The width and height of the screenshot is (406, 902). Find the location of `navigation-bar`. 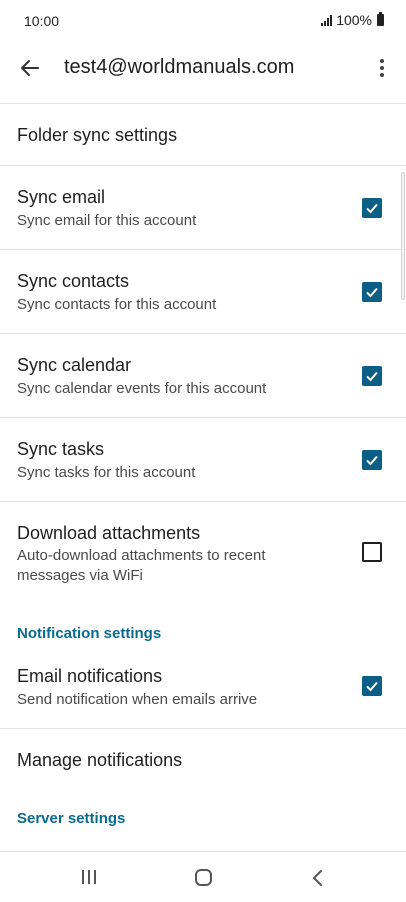

navigation-bar is located at coordinates (203, 877).